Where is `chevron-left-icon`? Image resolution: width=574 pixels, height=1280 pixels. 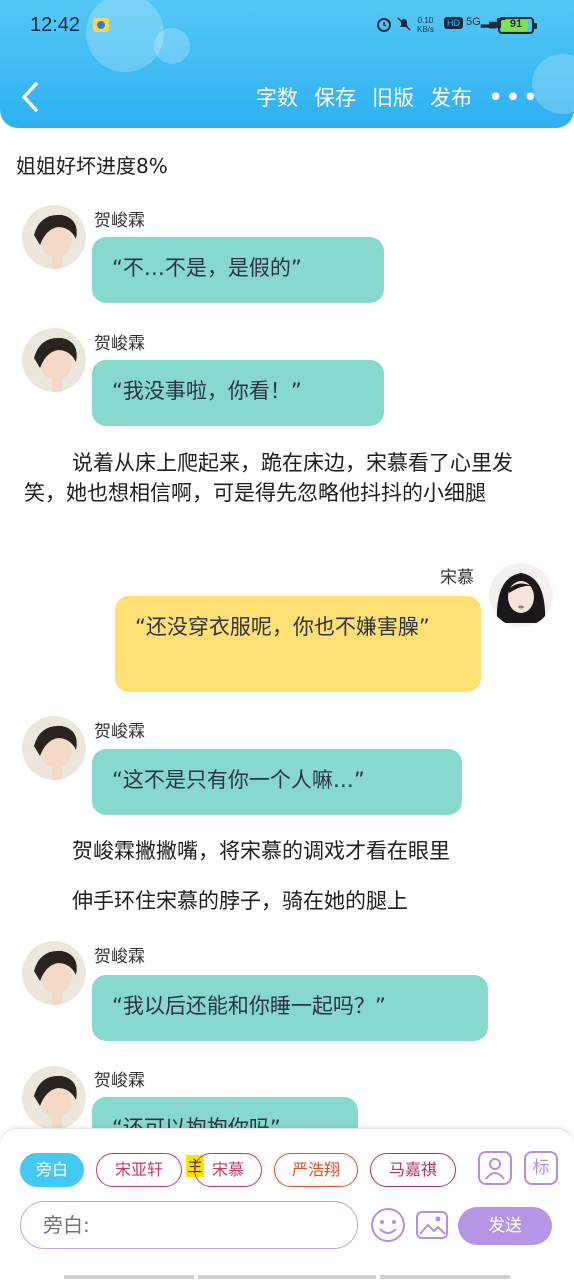 chevron-left-icon is located at coordinates (30, 97).